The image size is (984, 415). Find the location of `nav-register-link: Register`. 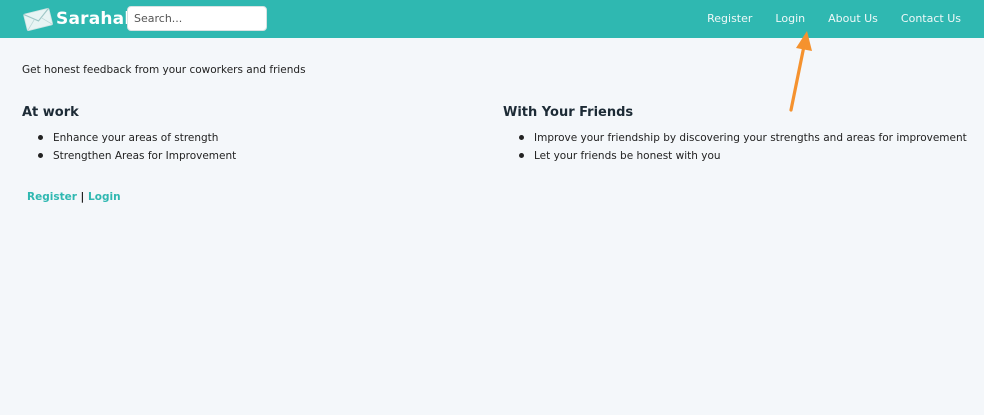

nav-register-link: Register is located at coordinates (730, 19).